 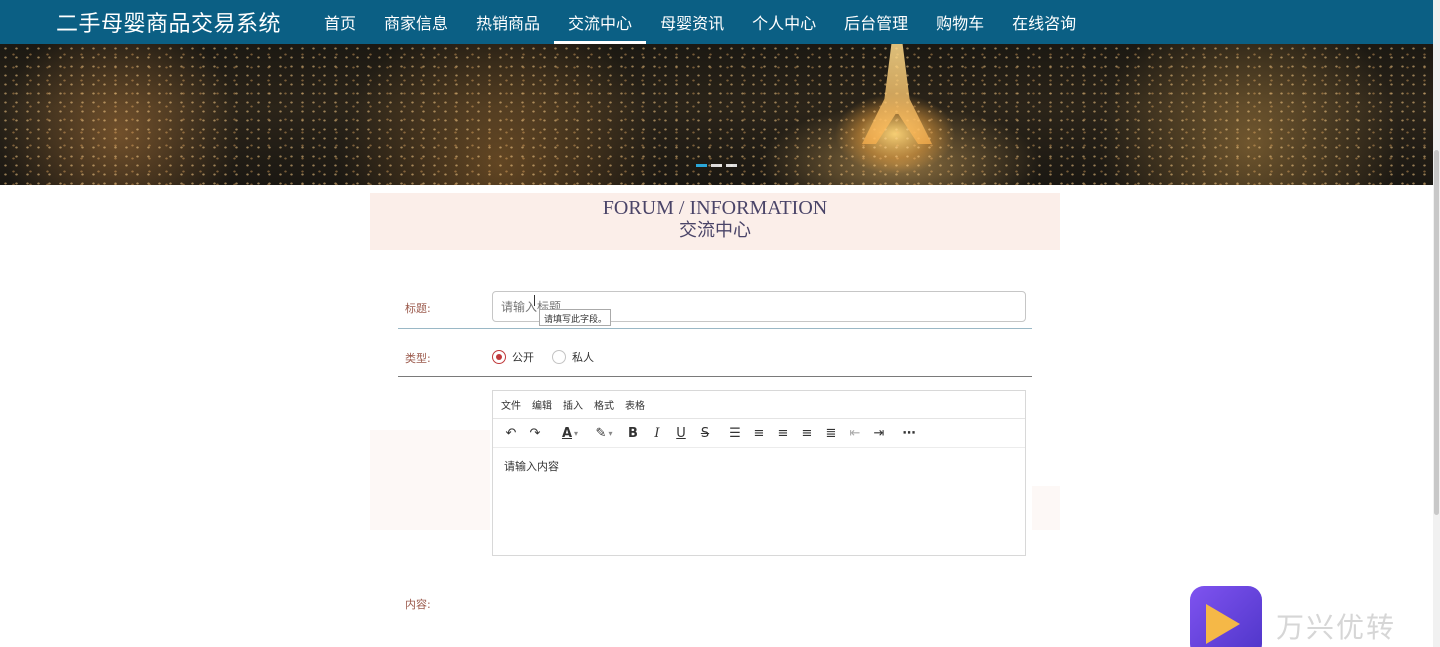 What do you see at coordinates (657, 433) in the screenshot?
I see `italic-icon: I` at bounding box center [657, 433].